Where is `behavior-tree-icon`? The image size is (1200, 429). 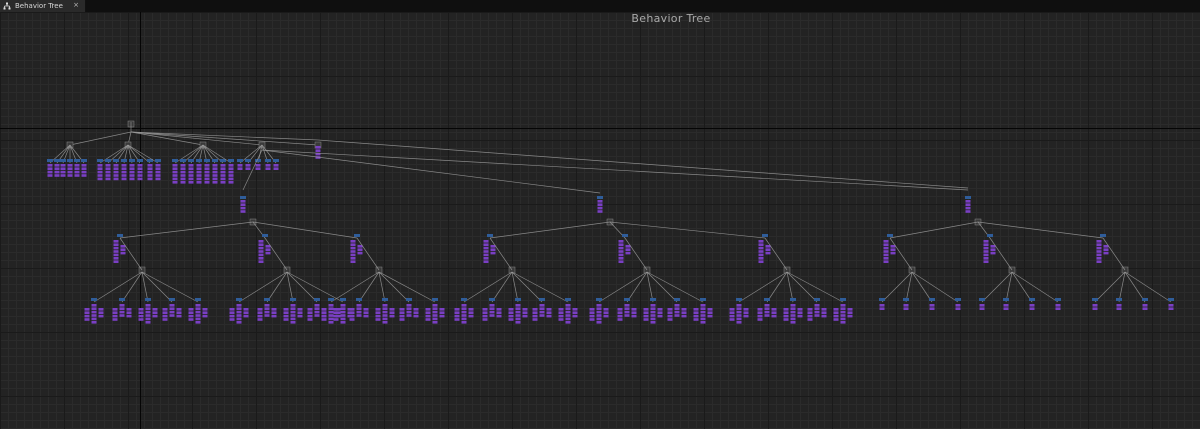 behavior-tree-icon is located at coordinates (7, 6).